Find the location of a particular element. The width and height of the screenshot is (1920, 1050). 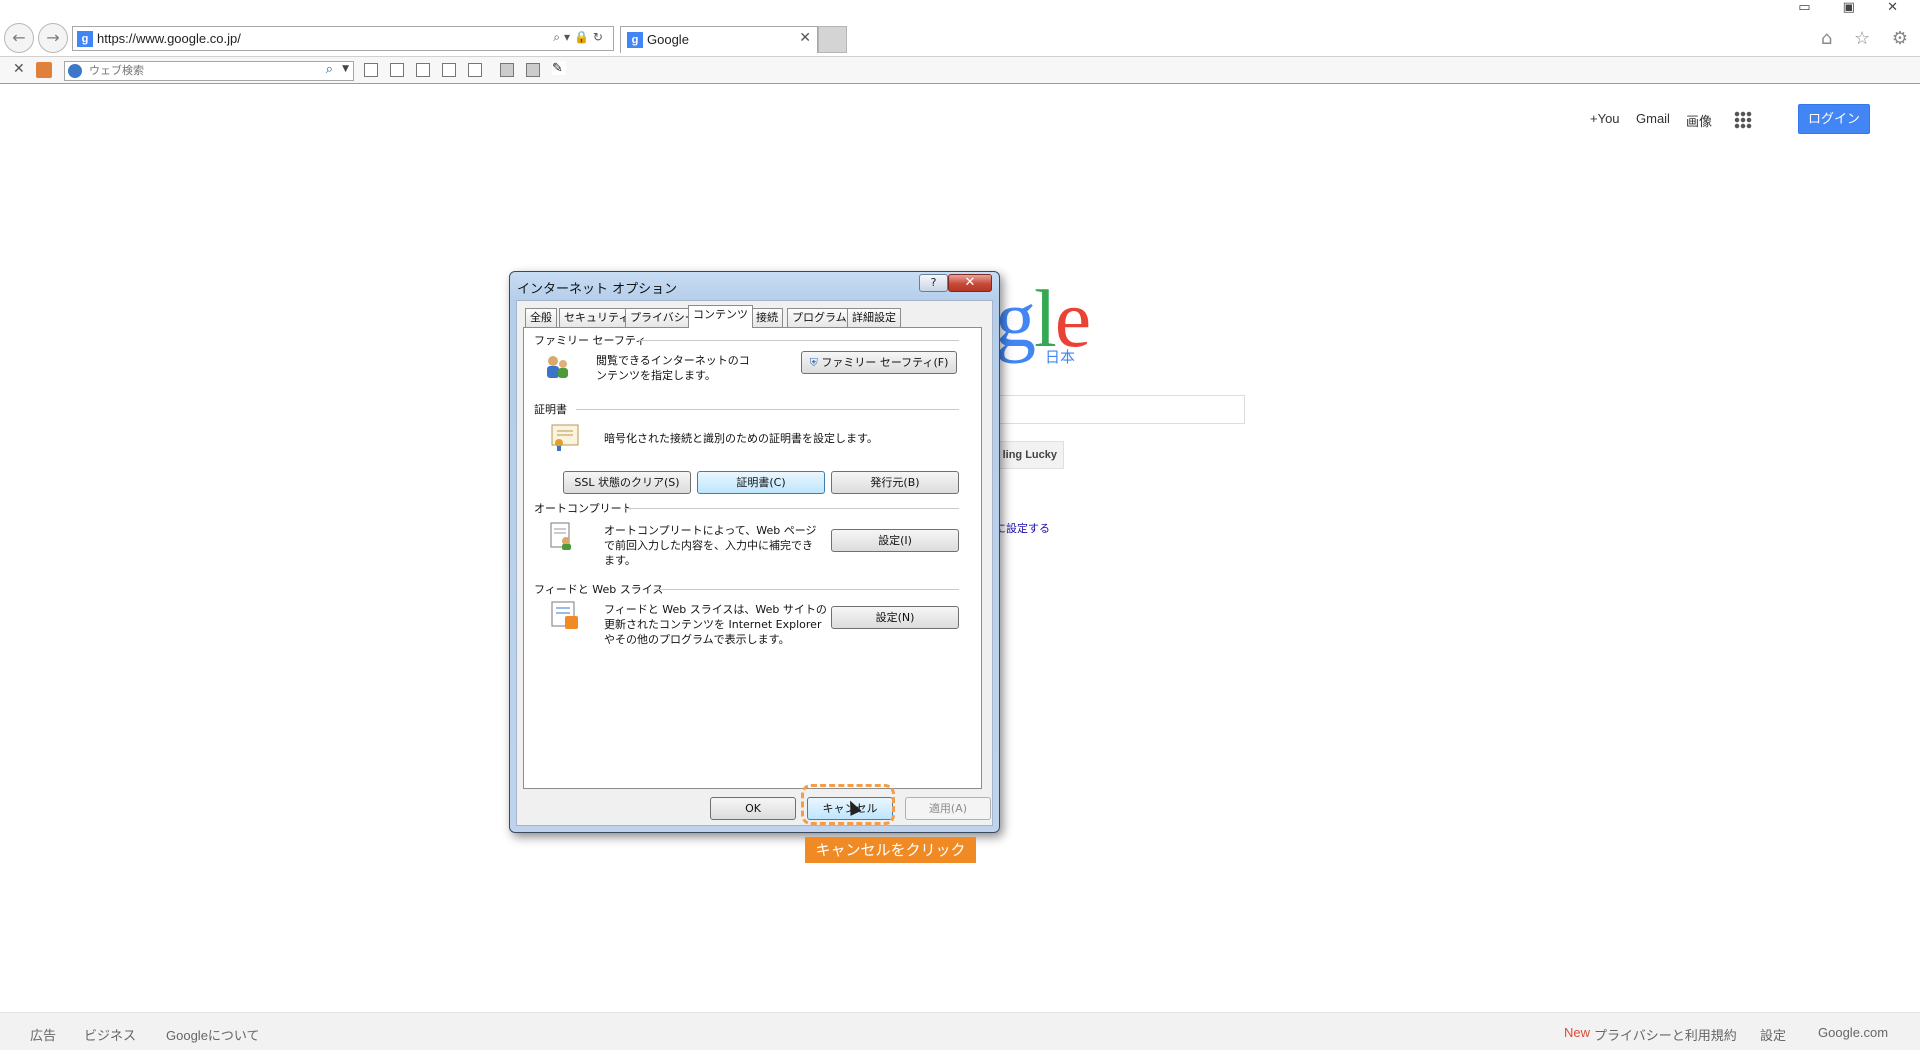

logo-letter-g: g is located at coordinates (1015, 318).